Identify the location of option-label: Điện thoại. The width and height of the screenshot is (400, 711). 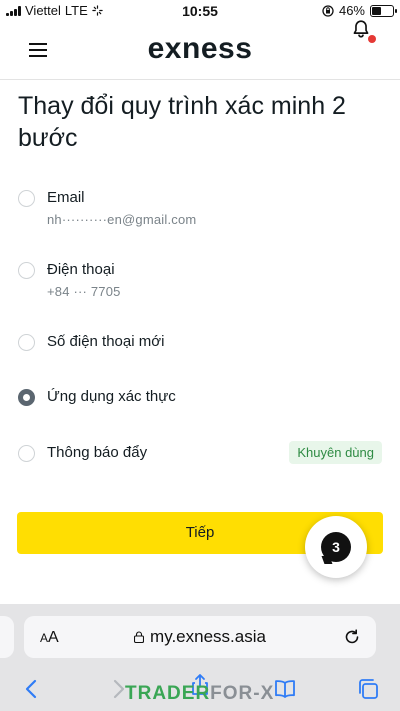
(81, 269).